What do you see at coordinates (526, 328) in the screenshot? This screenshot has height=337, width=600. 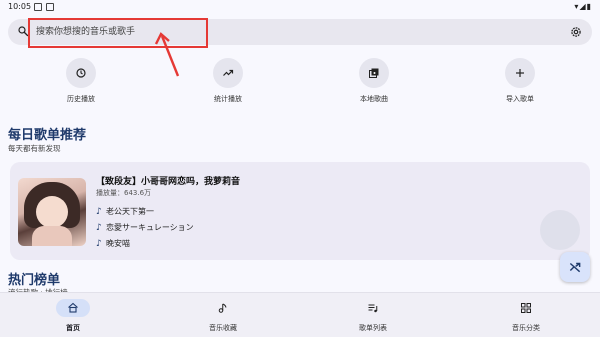 I see `nav-label: 音乐分类` at bounding box center [526, 328].